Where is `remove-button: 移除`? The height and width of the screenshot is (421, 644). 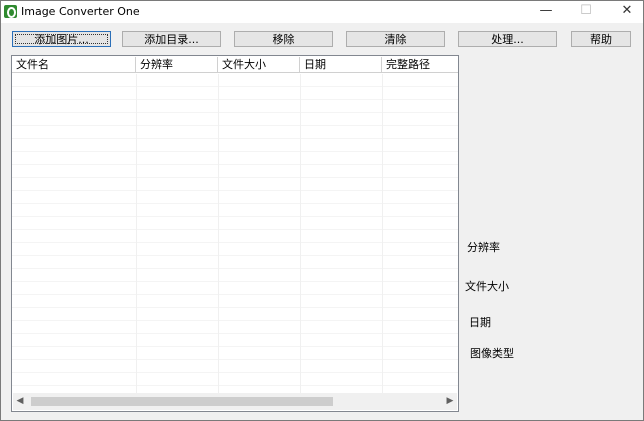
remove-button: 移除 is located at coordinates (283, 39).